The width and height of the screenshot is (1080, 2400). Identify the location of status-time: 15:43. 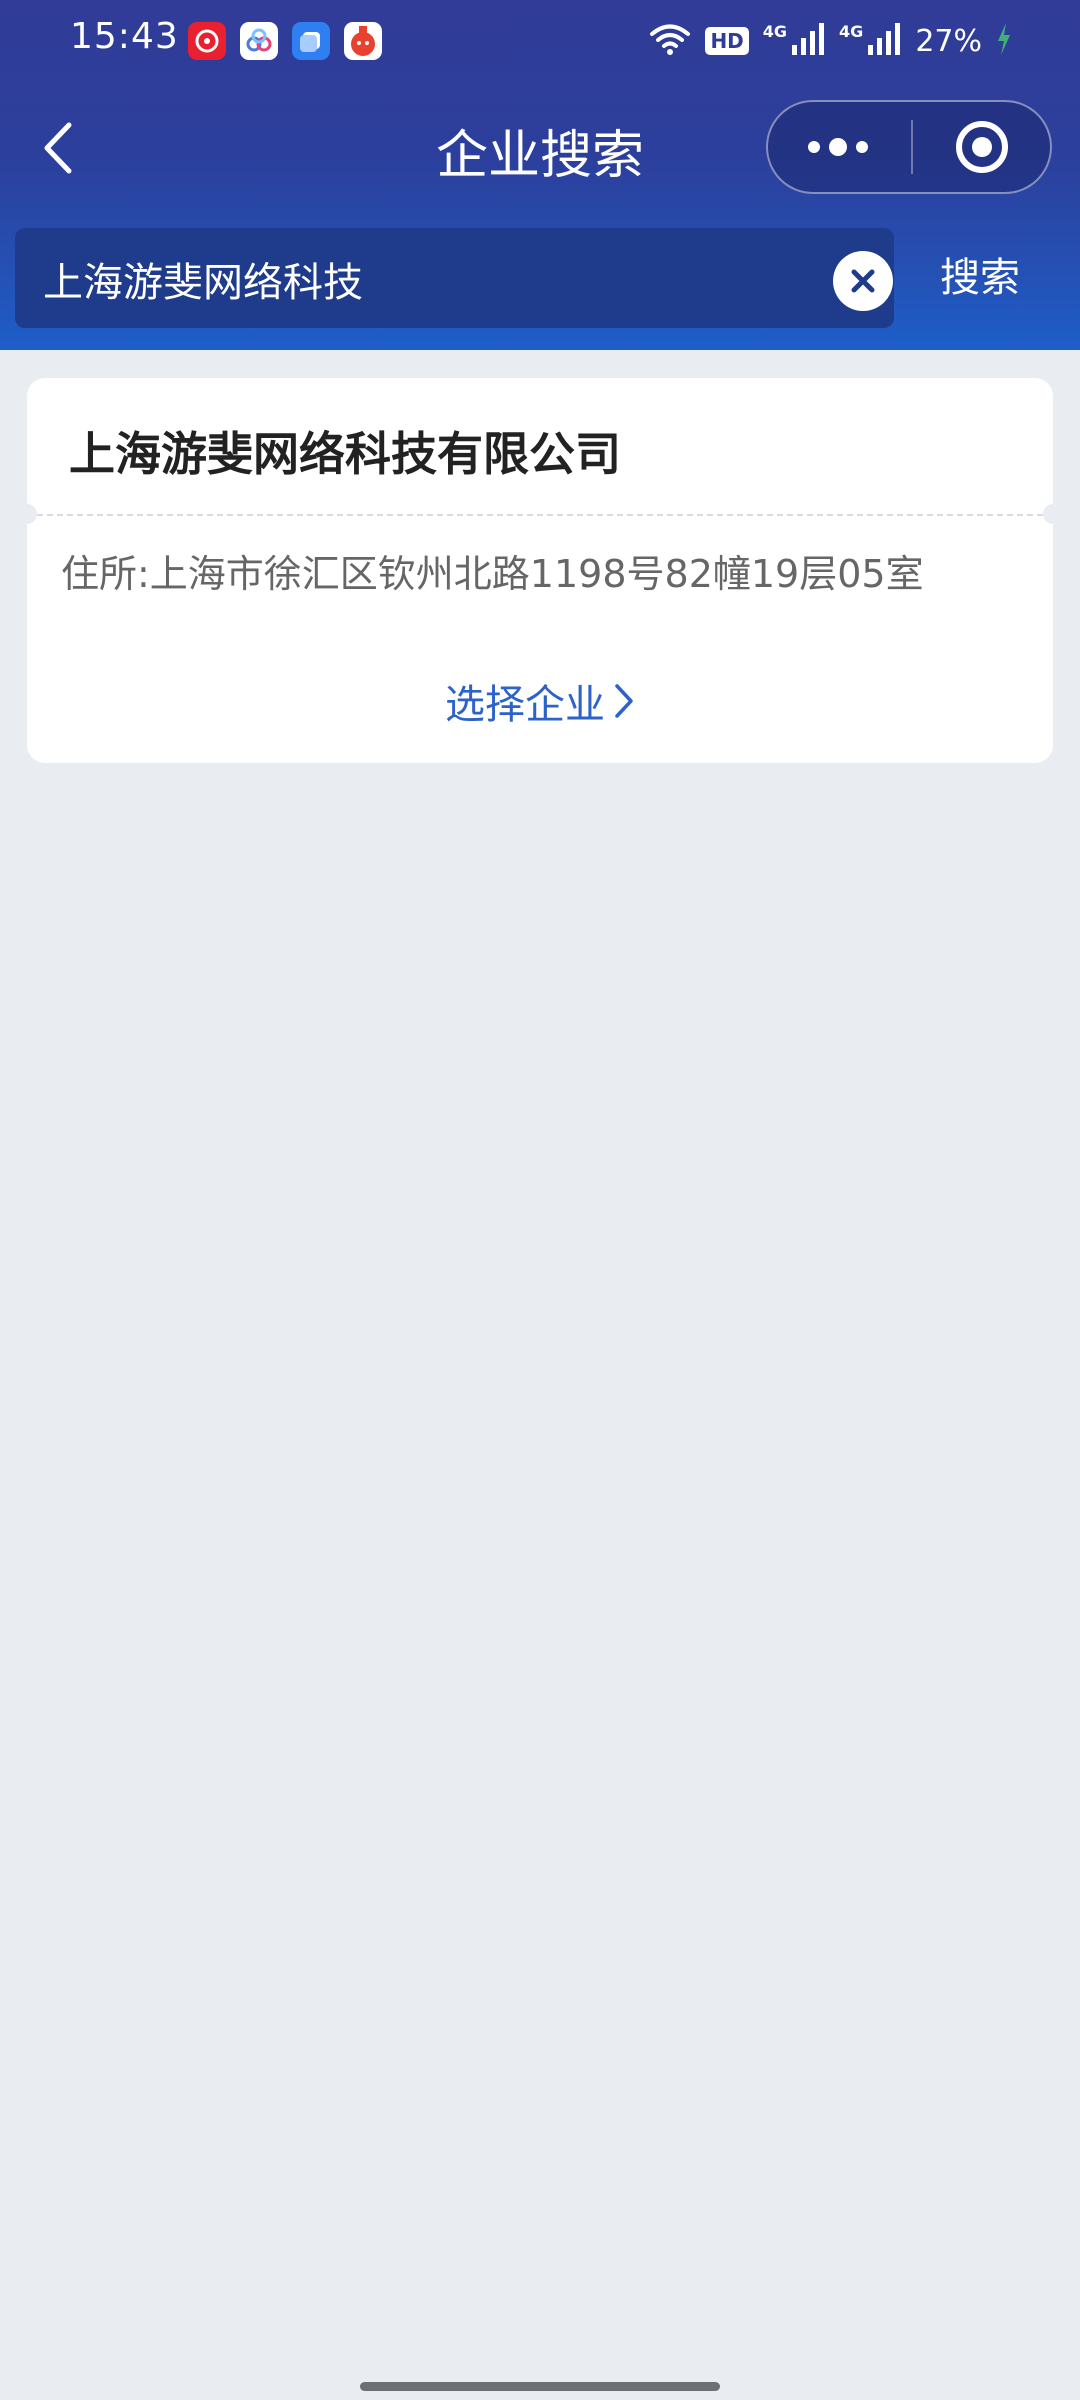
(124, 36).